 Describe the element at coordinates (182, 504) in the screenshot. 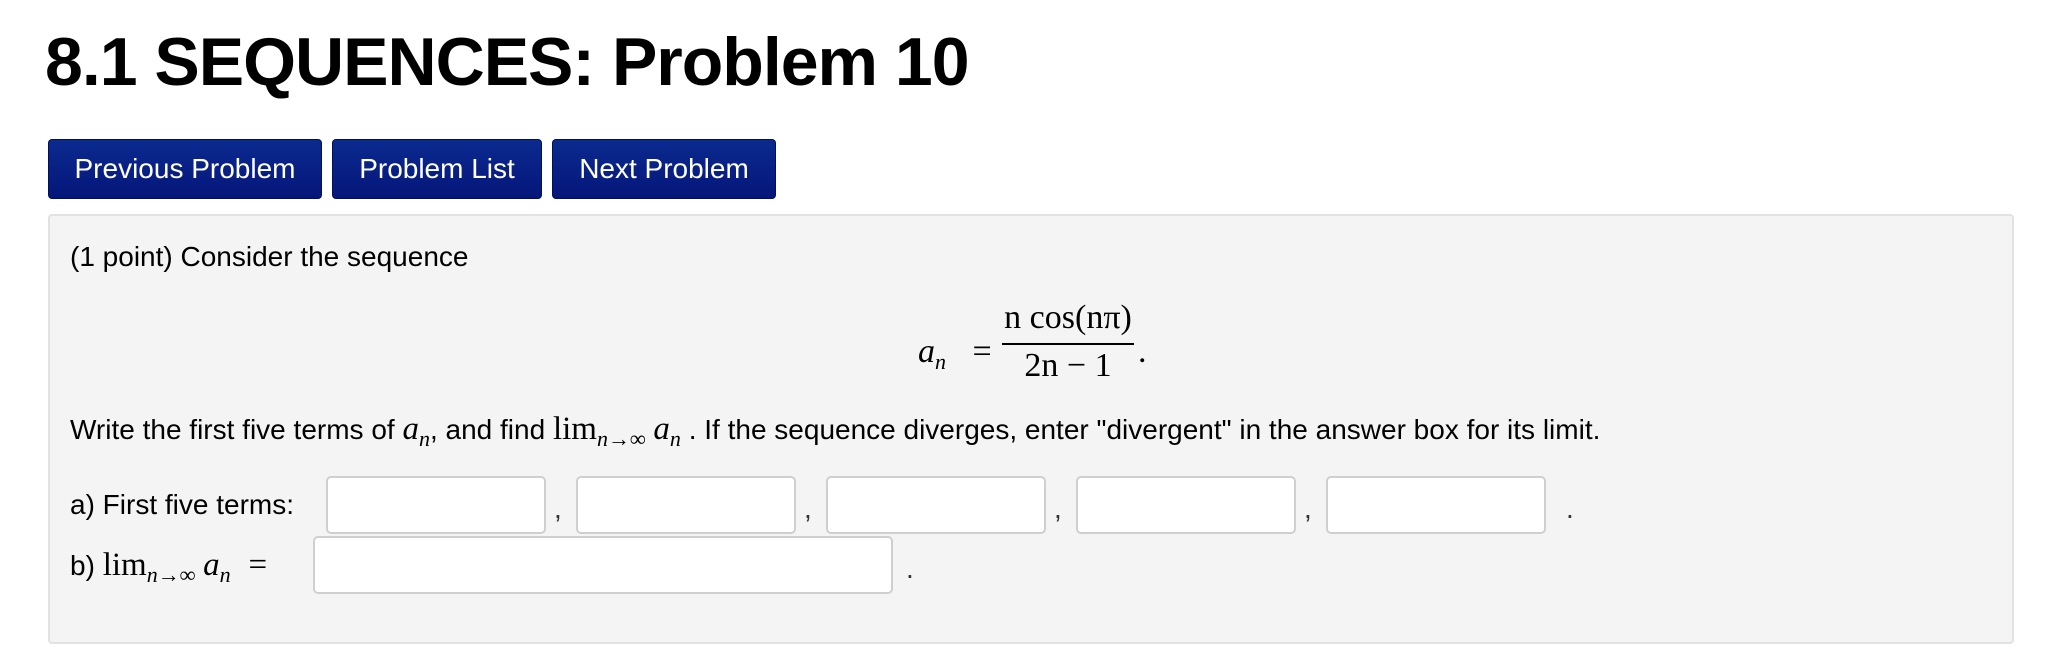

I see `part-a-label: a) First five terms:` at that location.